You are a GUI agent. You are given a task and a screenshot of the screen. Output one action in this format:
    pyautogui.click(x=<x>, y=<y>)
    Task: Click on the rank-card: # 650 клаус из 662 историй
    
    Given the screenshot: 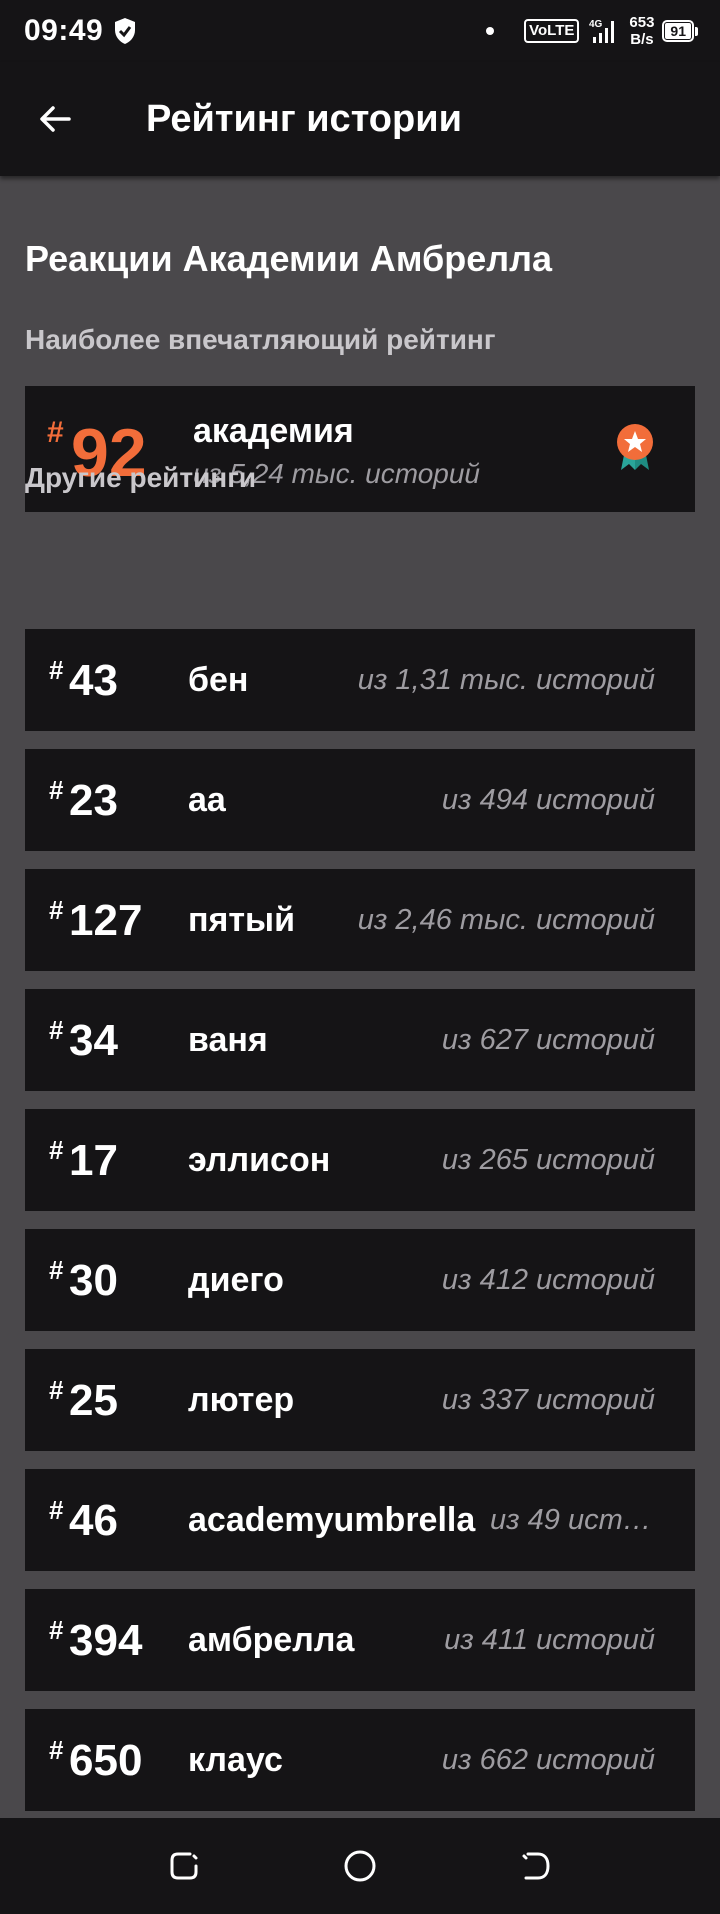 What is the action you would take?
    pyautogui.click(x=360, y=1760)
    